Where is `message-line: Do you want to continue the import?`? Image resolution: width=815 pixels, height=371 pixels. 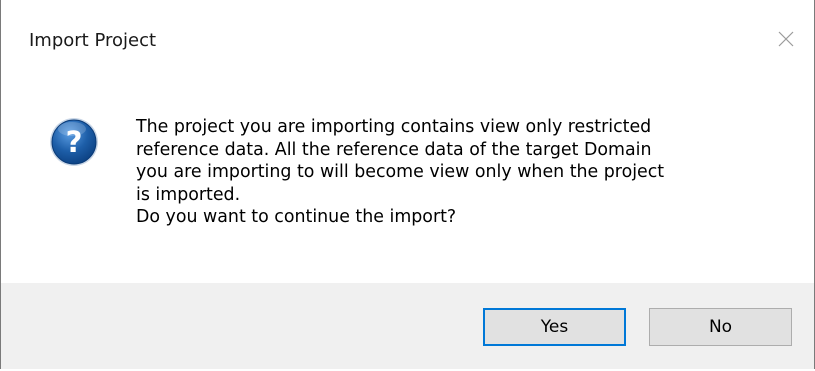 message-line: Do you want to continue the import? is located at coordinates (296, 217).